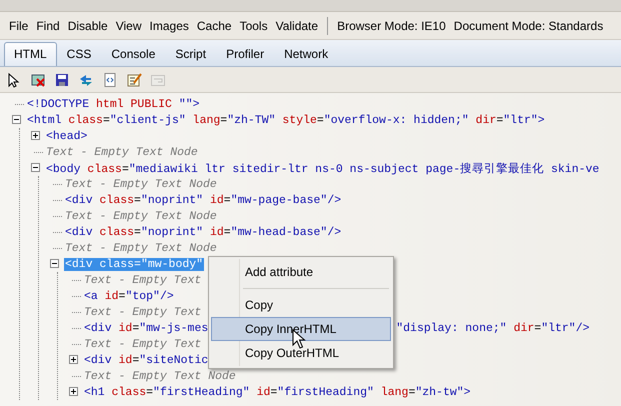 The width and height of the screenshot is (621, 406). What do you see at coordinates (129, 25) in the screenshot?
I see `menu-item: View` at bounding box center [129, 25].